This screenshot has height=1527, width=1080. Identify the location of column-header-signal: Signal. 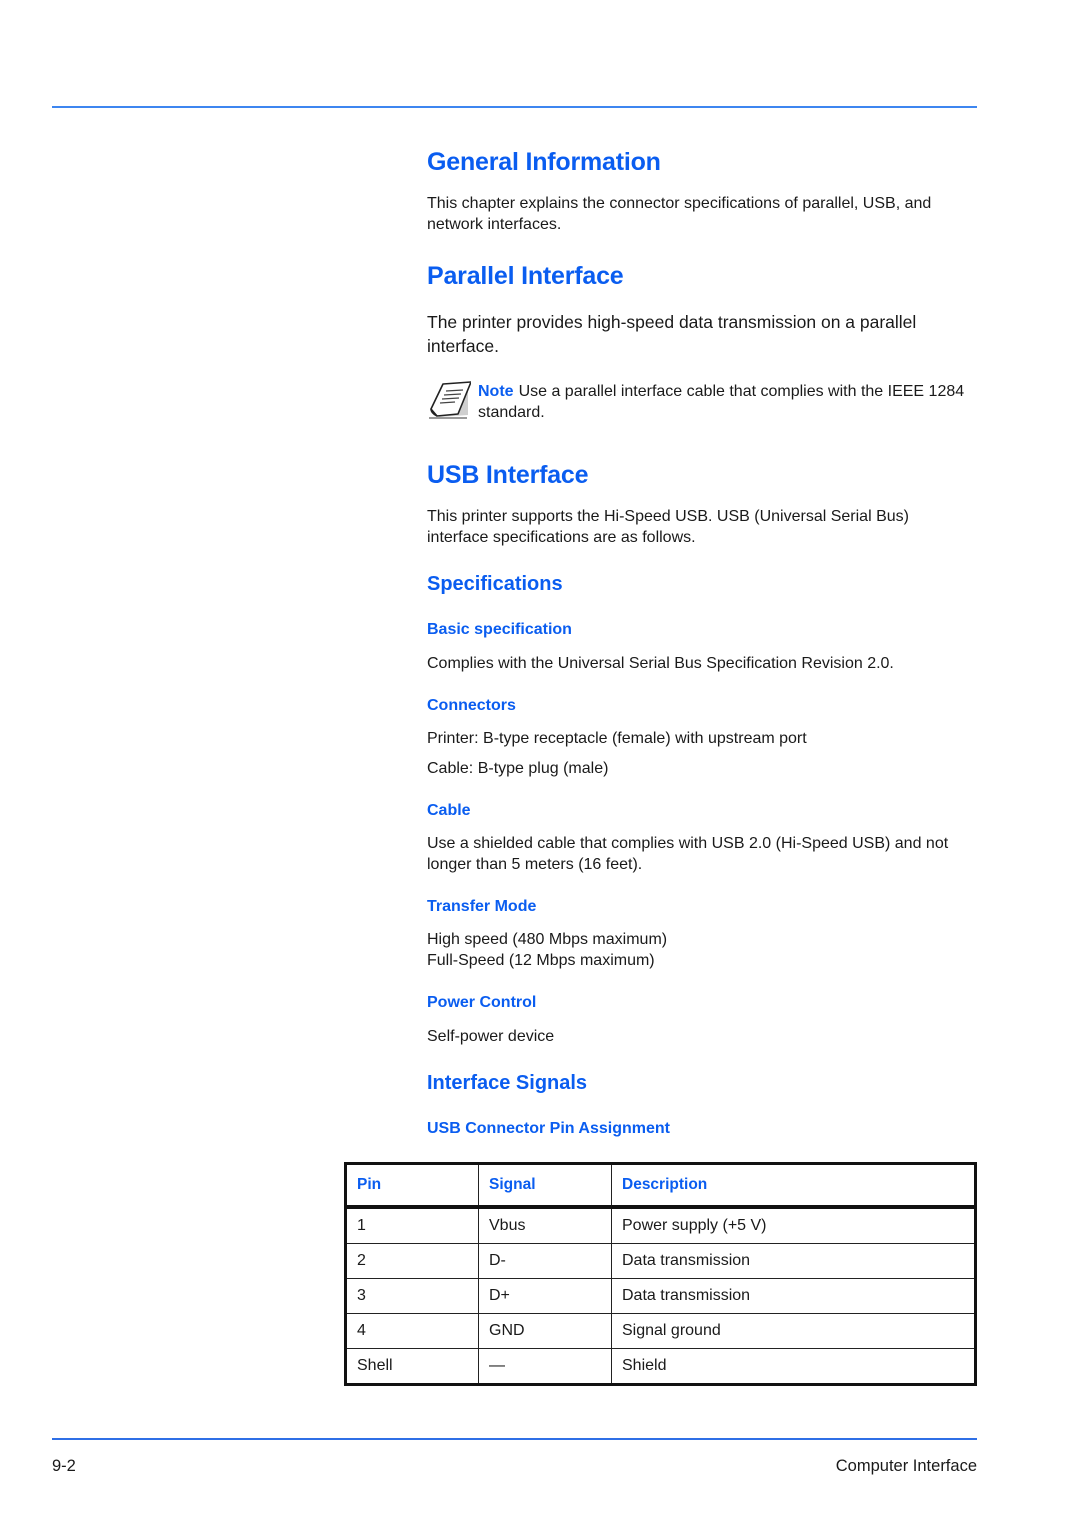
(545, 1186).